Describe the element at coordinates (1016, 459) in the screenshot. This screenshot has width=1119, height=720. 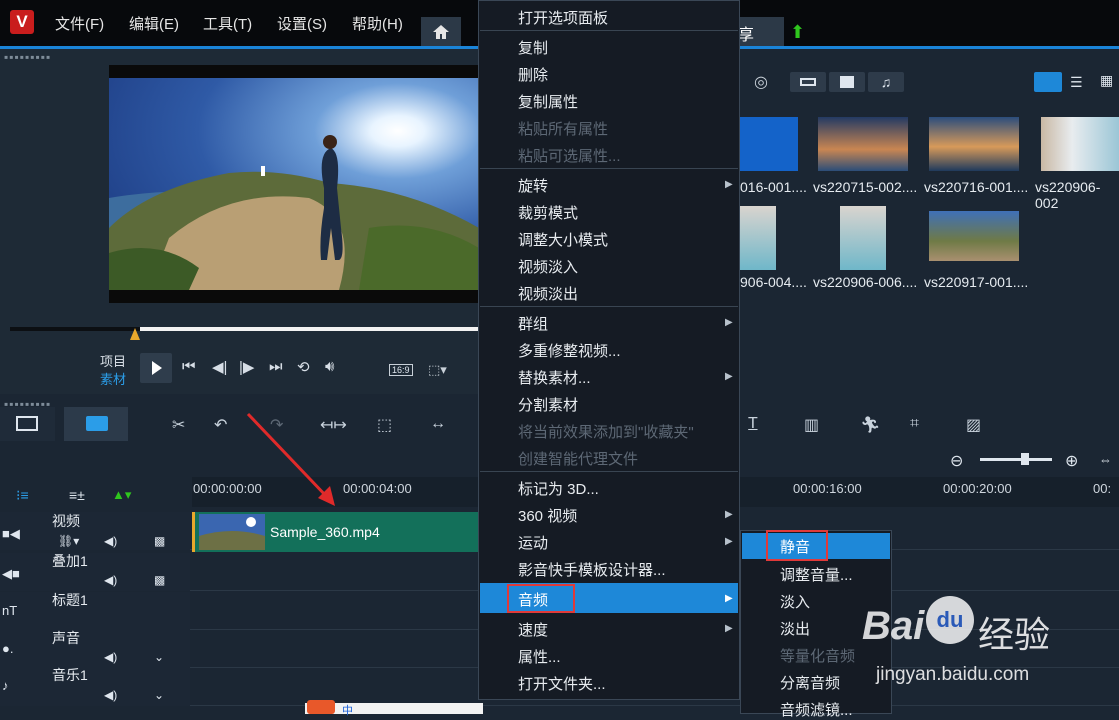
I see `zoom-slider` at that location.